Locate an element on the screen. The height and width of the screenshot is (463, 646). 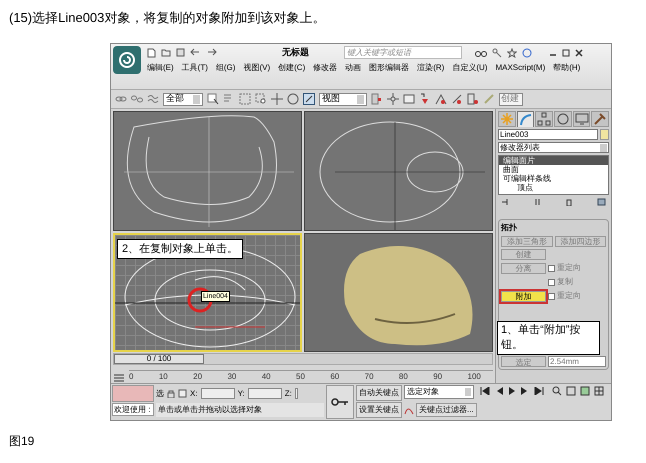
top-viewport is located at coordinates (207, 171).